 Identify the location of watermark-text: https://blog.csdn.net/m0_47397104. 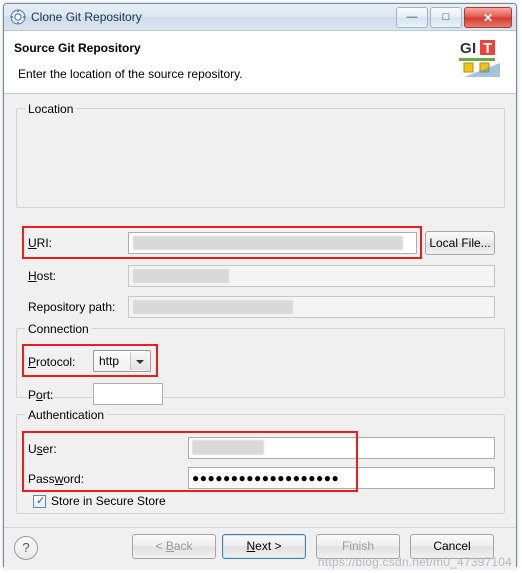
(414, 562).